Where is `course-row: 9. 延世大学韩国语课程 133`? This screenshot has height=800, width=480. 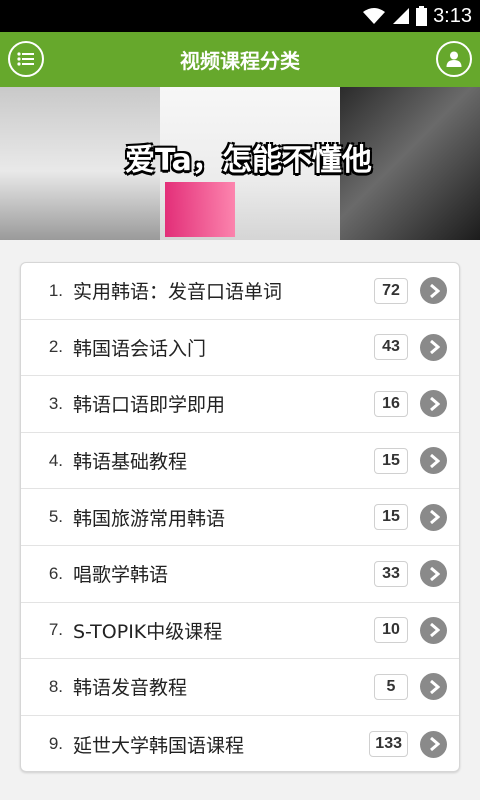
course-row: 9. 延世大学韩国语课程 133 is located at coordinates (240, 743).